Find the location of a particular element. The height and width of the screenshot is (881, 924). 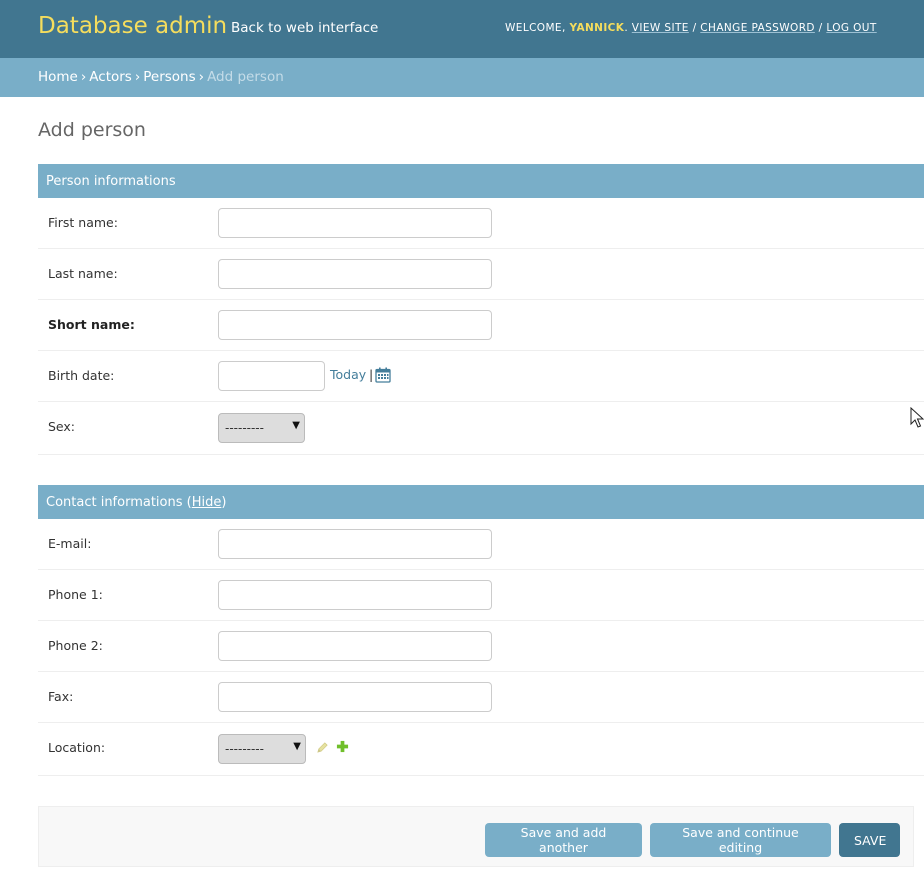

sex-select-wrapper: --------- ▼ is located at coordinates (261, 428).